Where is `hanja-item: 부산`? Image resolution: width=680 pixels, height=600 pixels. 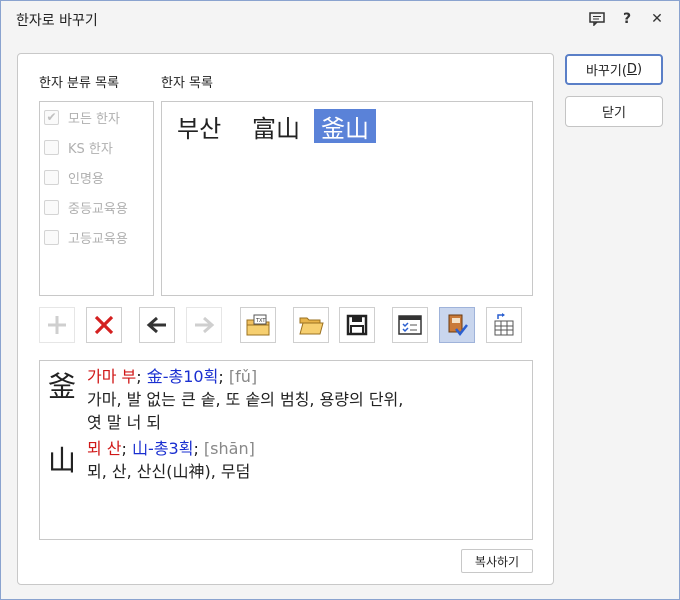
hanja-item: 부산 is located at coordinates (199, 126).